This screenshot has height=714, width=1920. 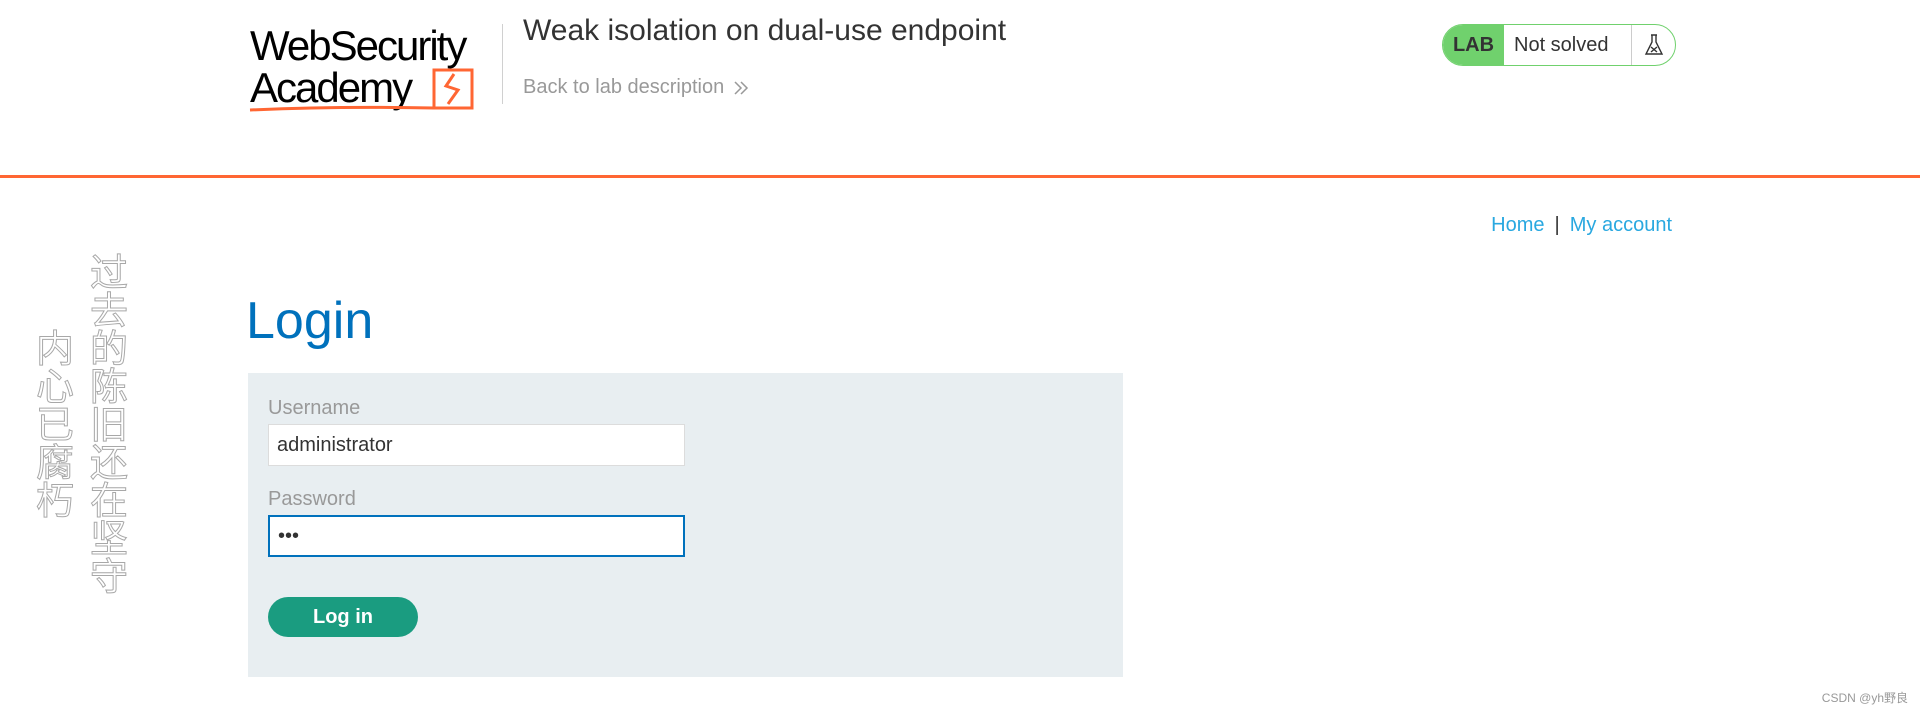 What do you see at coordinates (314, 408) in the screenshot?
I see `username-label: Username` at bounding box center [314, 408].